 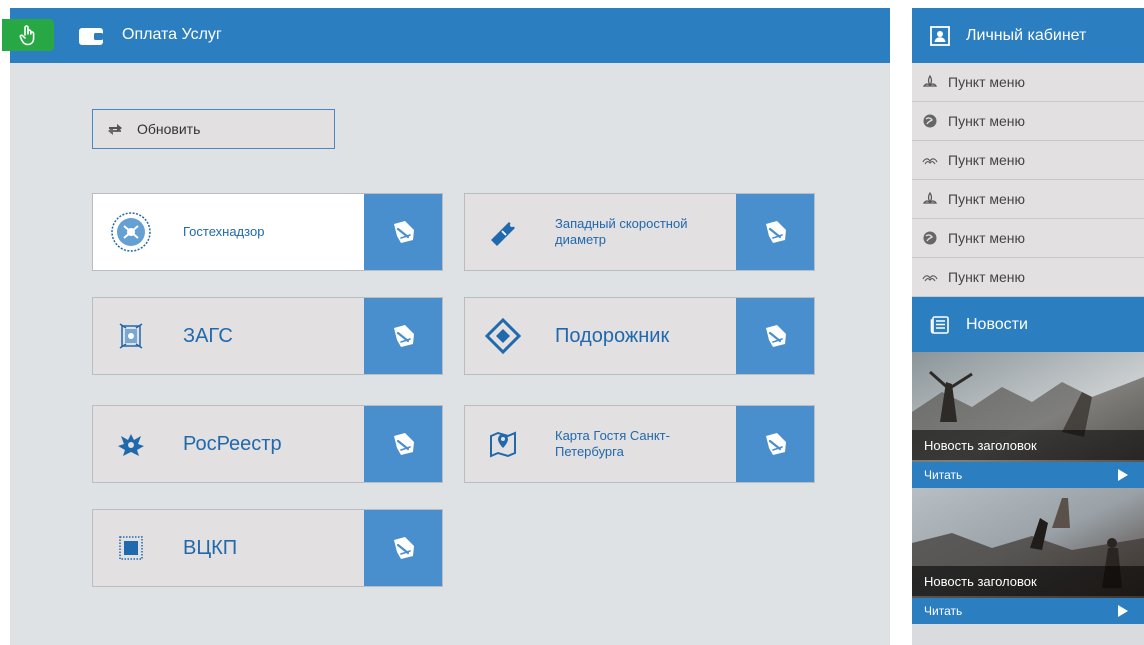 I want to click on user-icon, so click(x=940, y=35).